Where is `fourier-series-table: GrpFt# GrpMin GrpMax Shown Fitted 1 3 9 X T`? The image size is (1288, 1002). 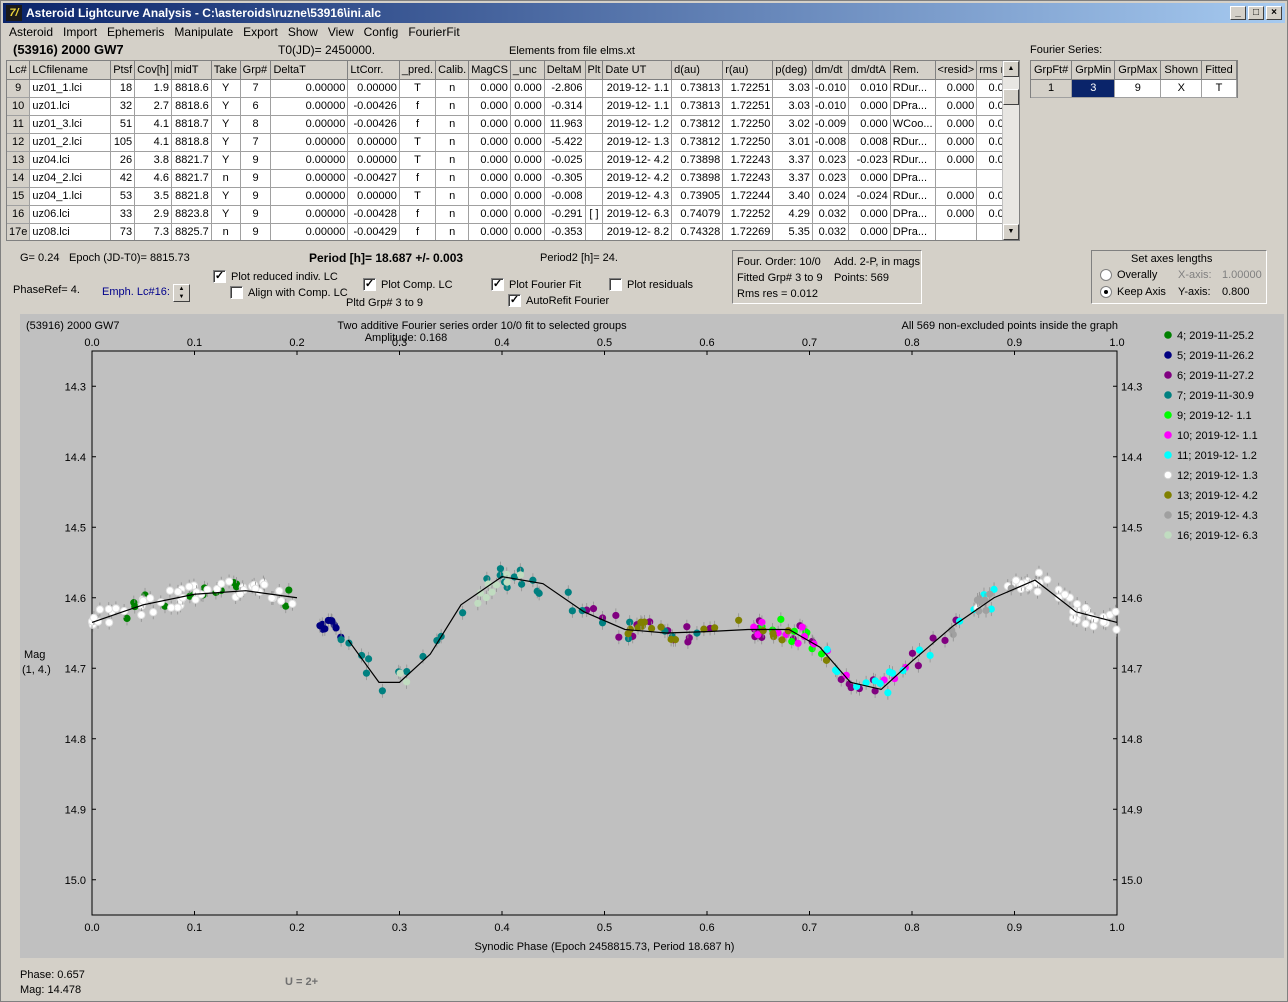 fourier-series-table: GrpFt# GrpMin GrpMax Shown Fitted 1 3 9 X T is located at coordinates (1134, 79).